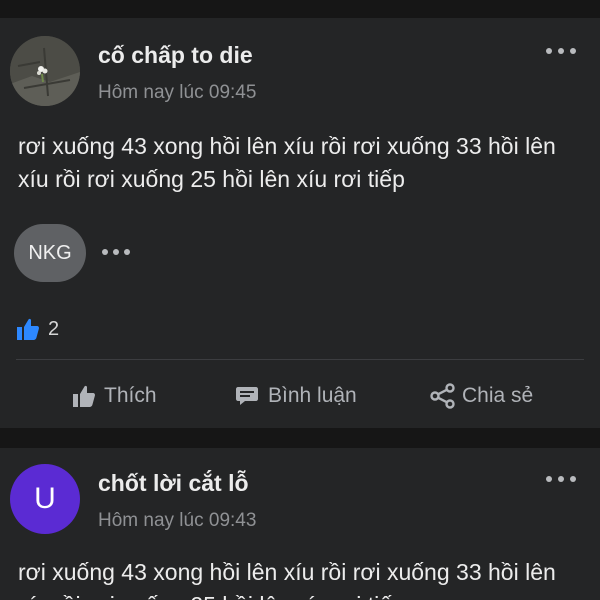 Image resolution: width=600 pixels, height=600 pixels. What do you see at coordinates (28, 329) in the screenshot?
I see `thumbs-up-icon` at bounding box center [28, 329].